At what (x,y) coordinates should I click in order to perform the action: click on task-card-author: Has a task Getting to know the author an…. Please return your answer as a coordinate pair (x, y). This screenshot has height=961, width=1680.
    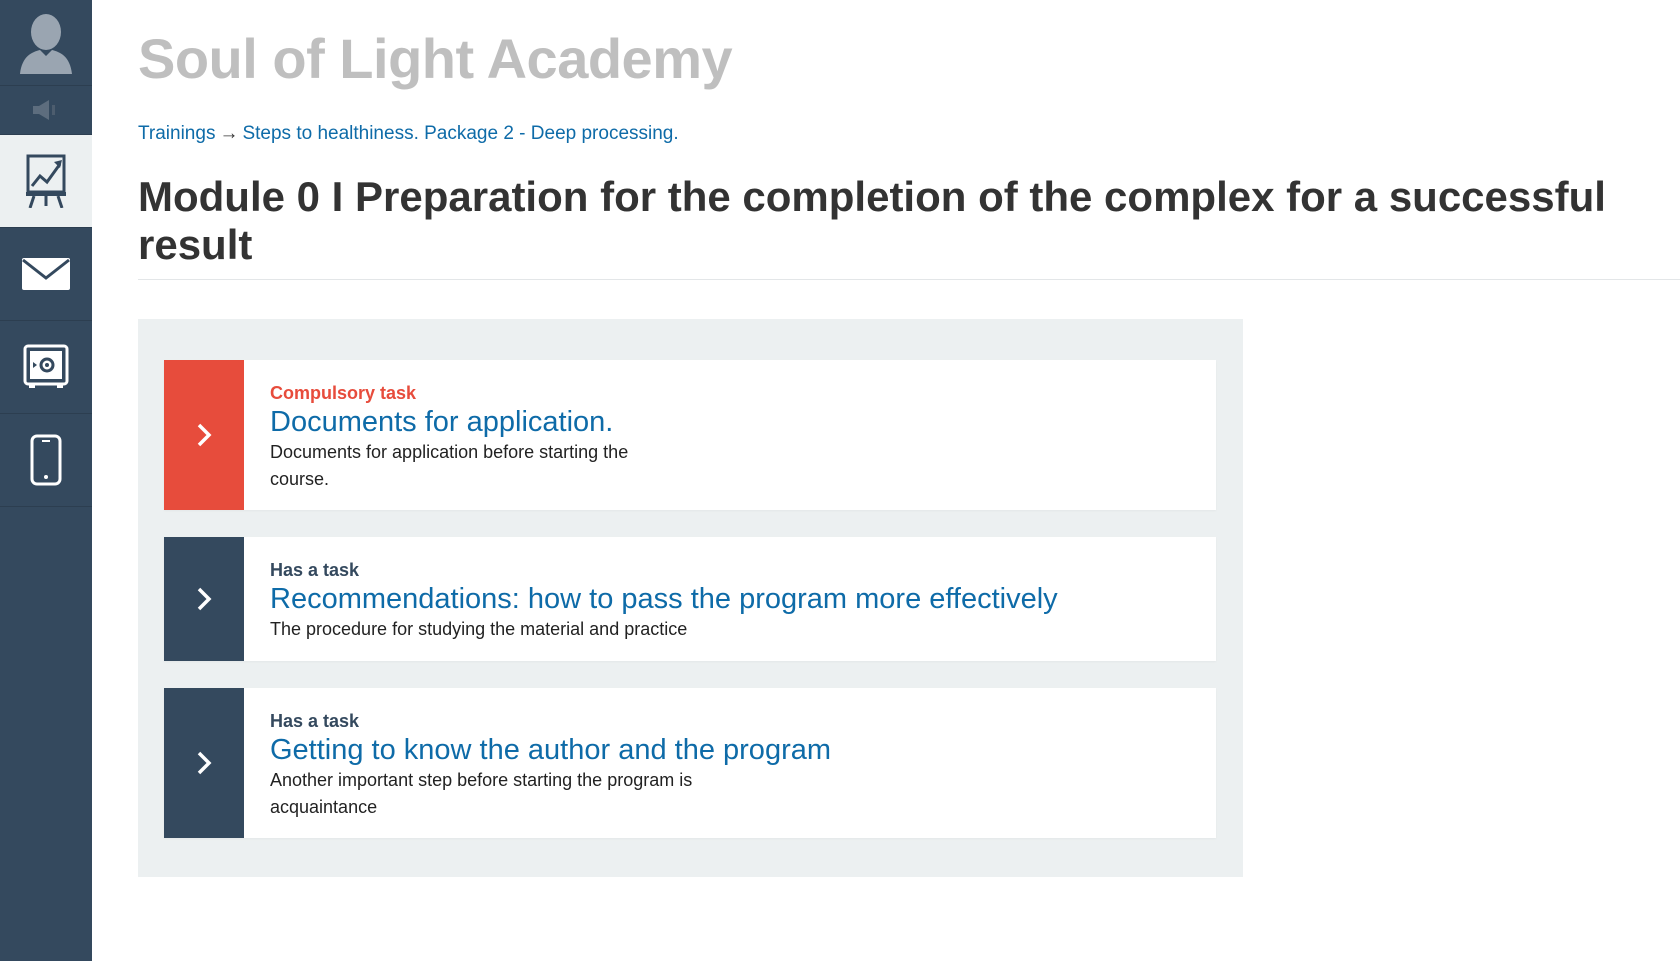
    Looking at the image, I should click on (690, 763).